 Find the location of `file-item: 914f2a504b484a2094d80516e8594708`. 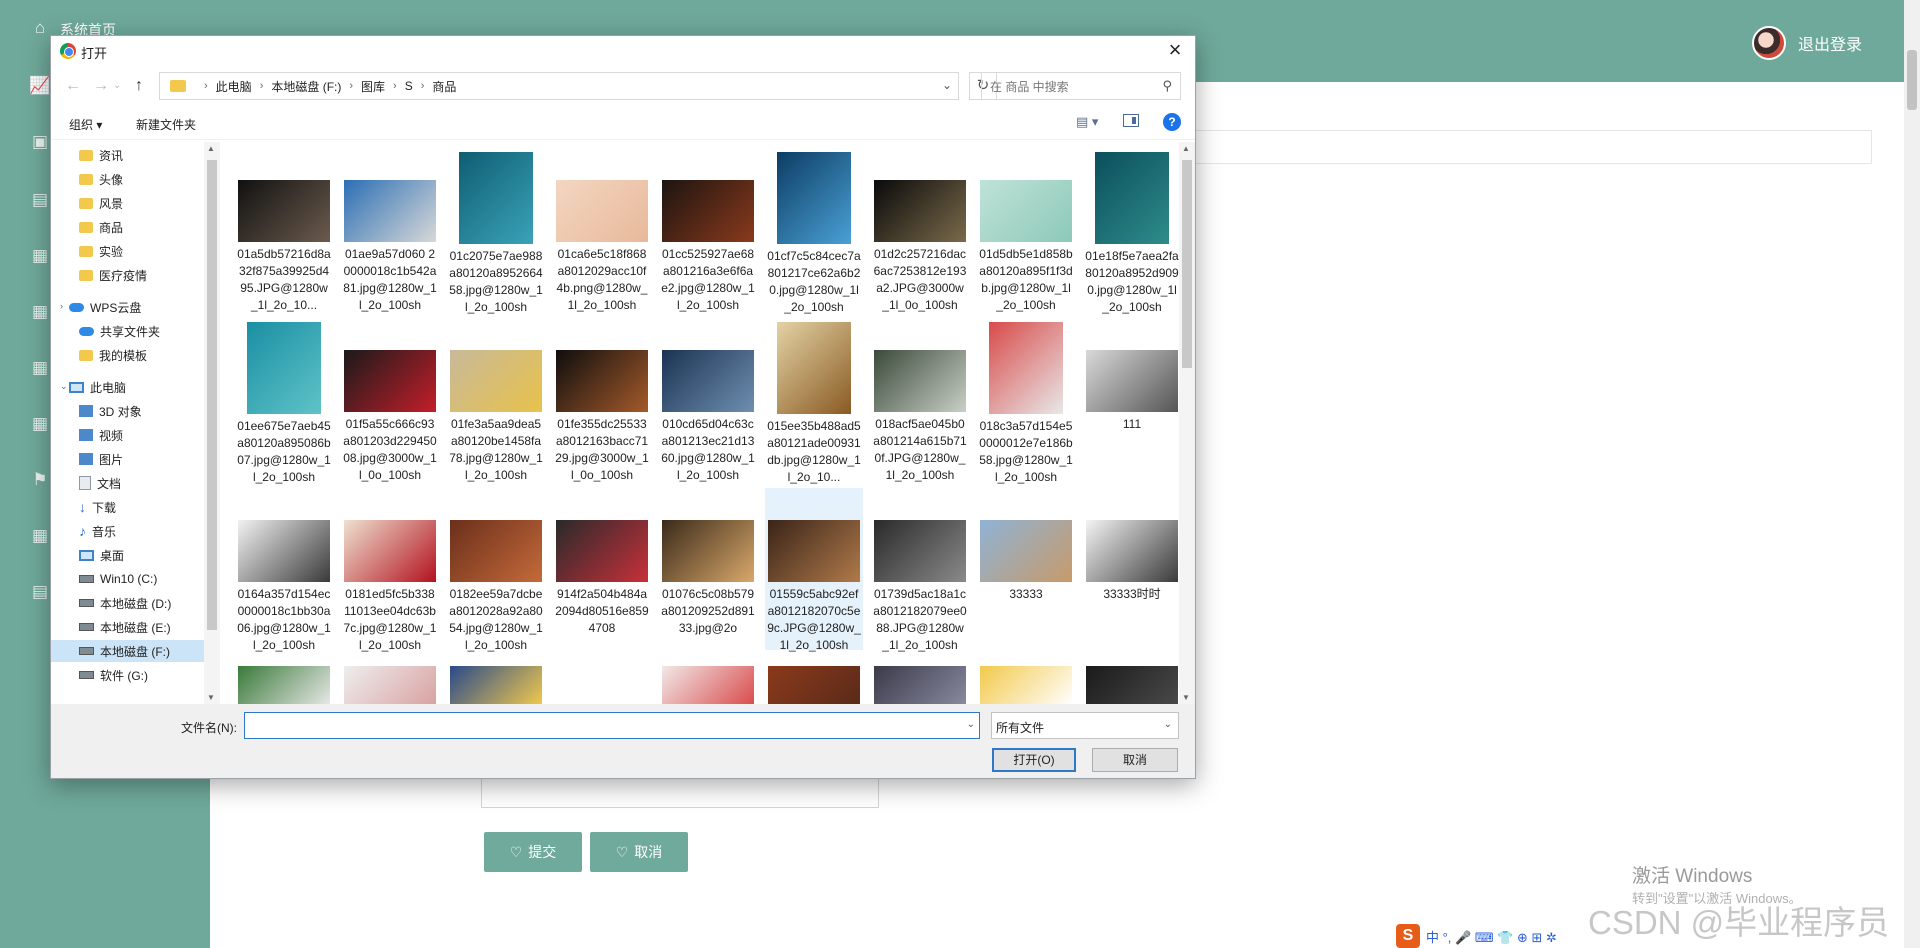

file-item: 914f2a504b484a2094d80516e8594708 is located at coordinates (602, 569).